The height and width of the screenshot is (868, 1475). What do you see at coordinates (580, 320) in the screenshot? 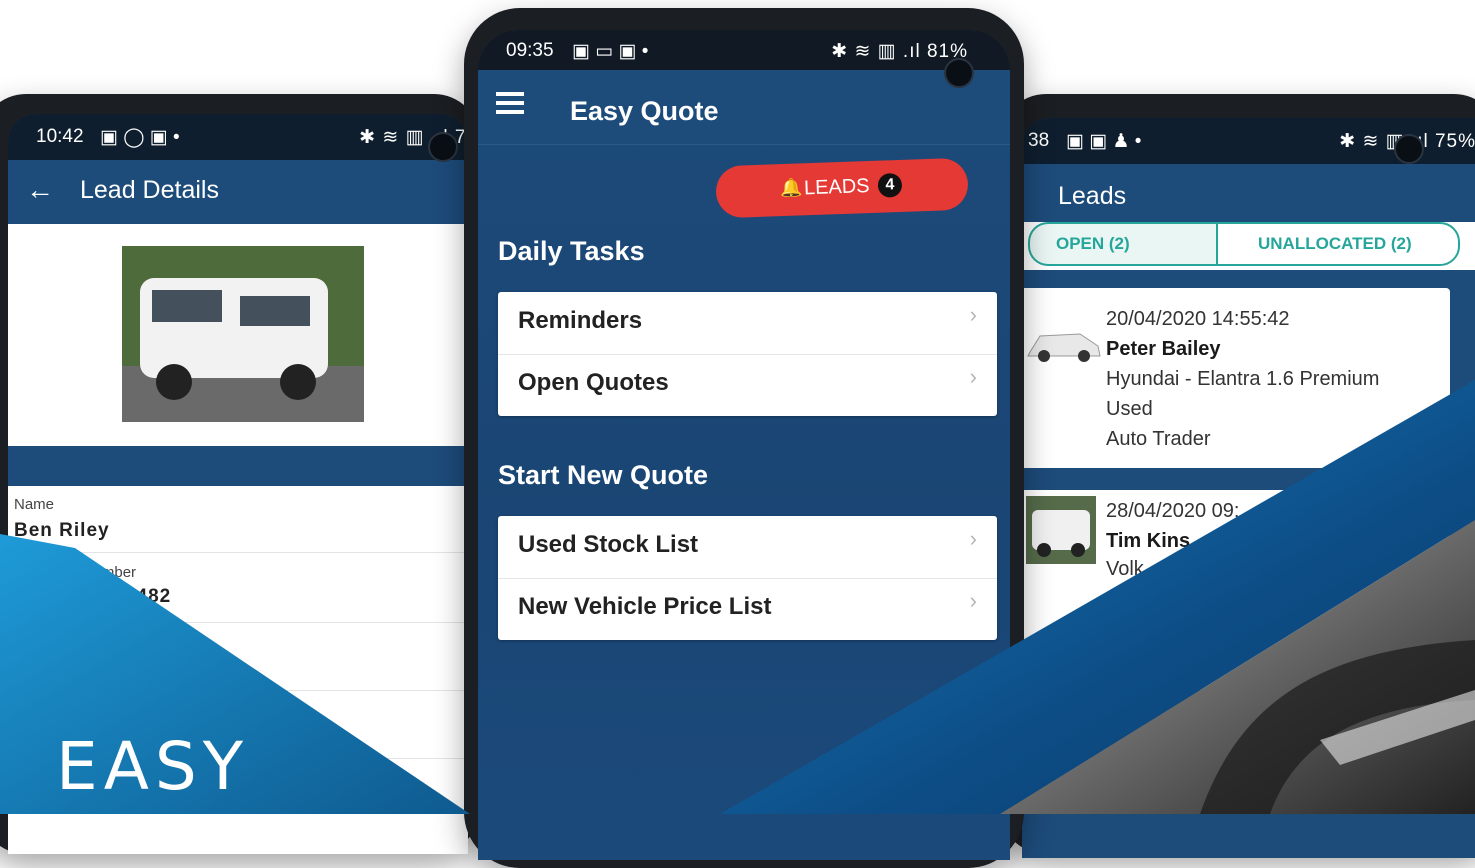
I see `menu-item-label: Reminders` at bounding box center [580, 320].